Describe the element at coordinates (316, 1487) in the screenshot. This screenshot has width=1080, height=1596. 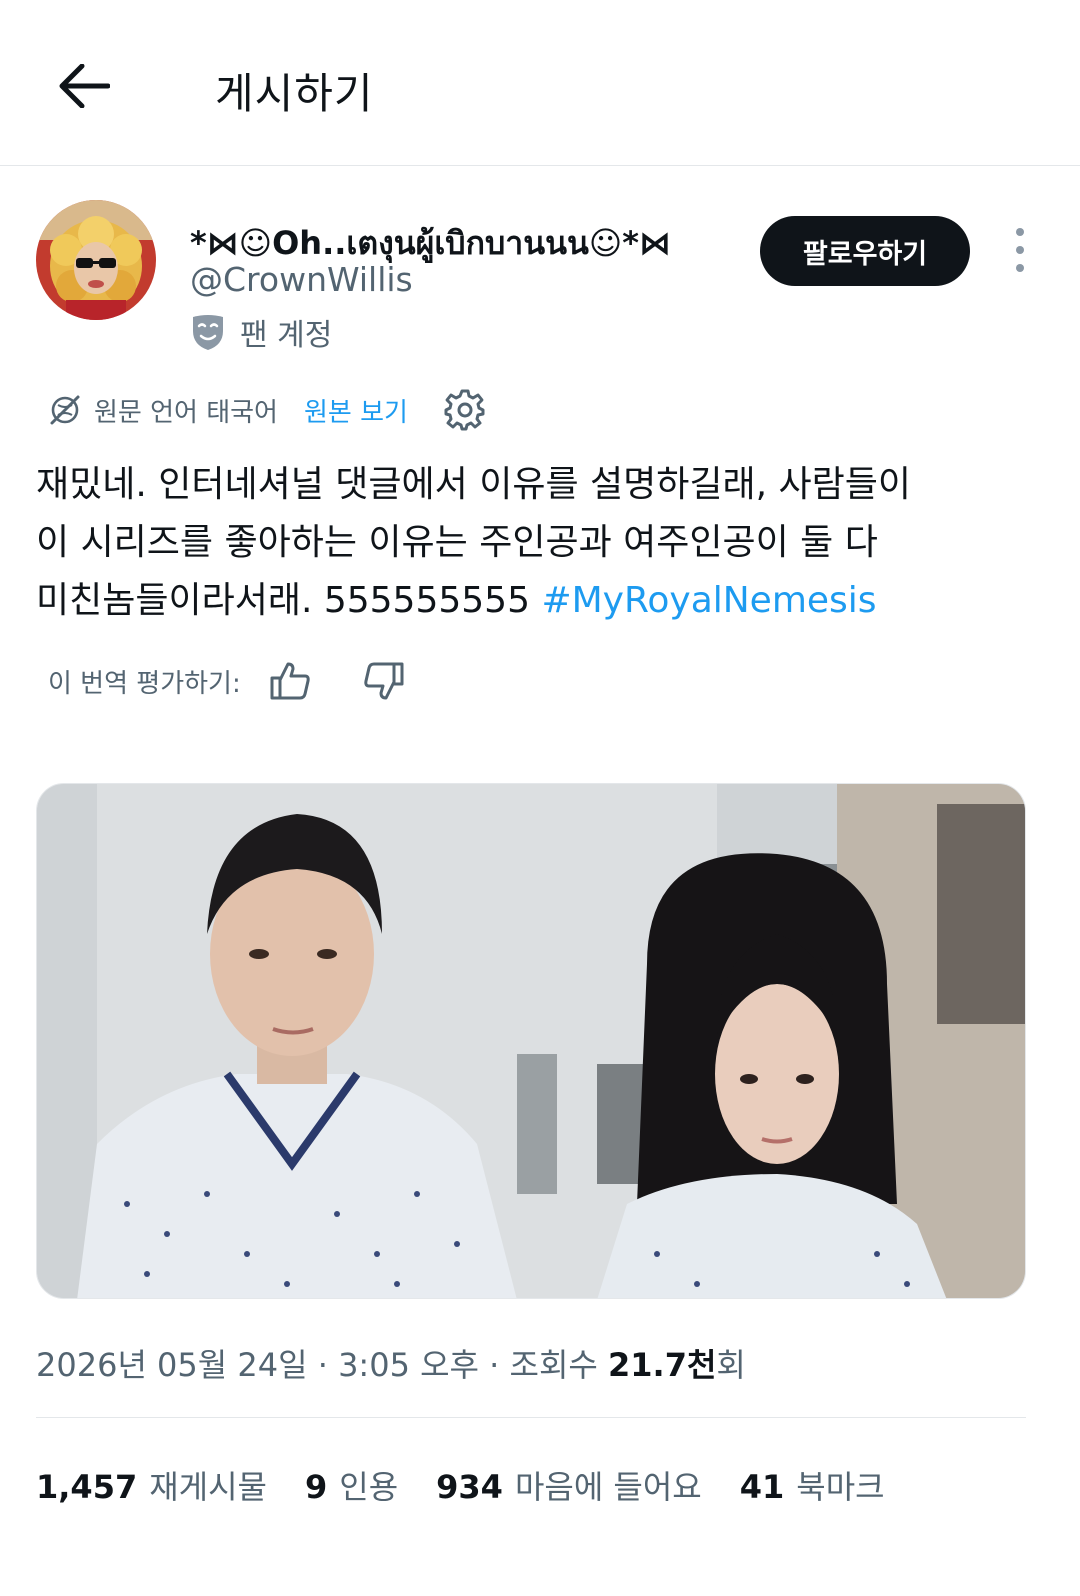
I see `quotes-count: 9` at that location.